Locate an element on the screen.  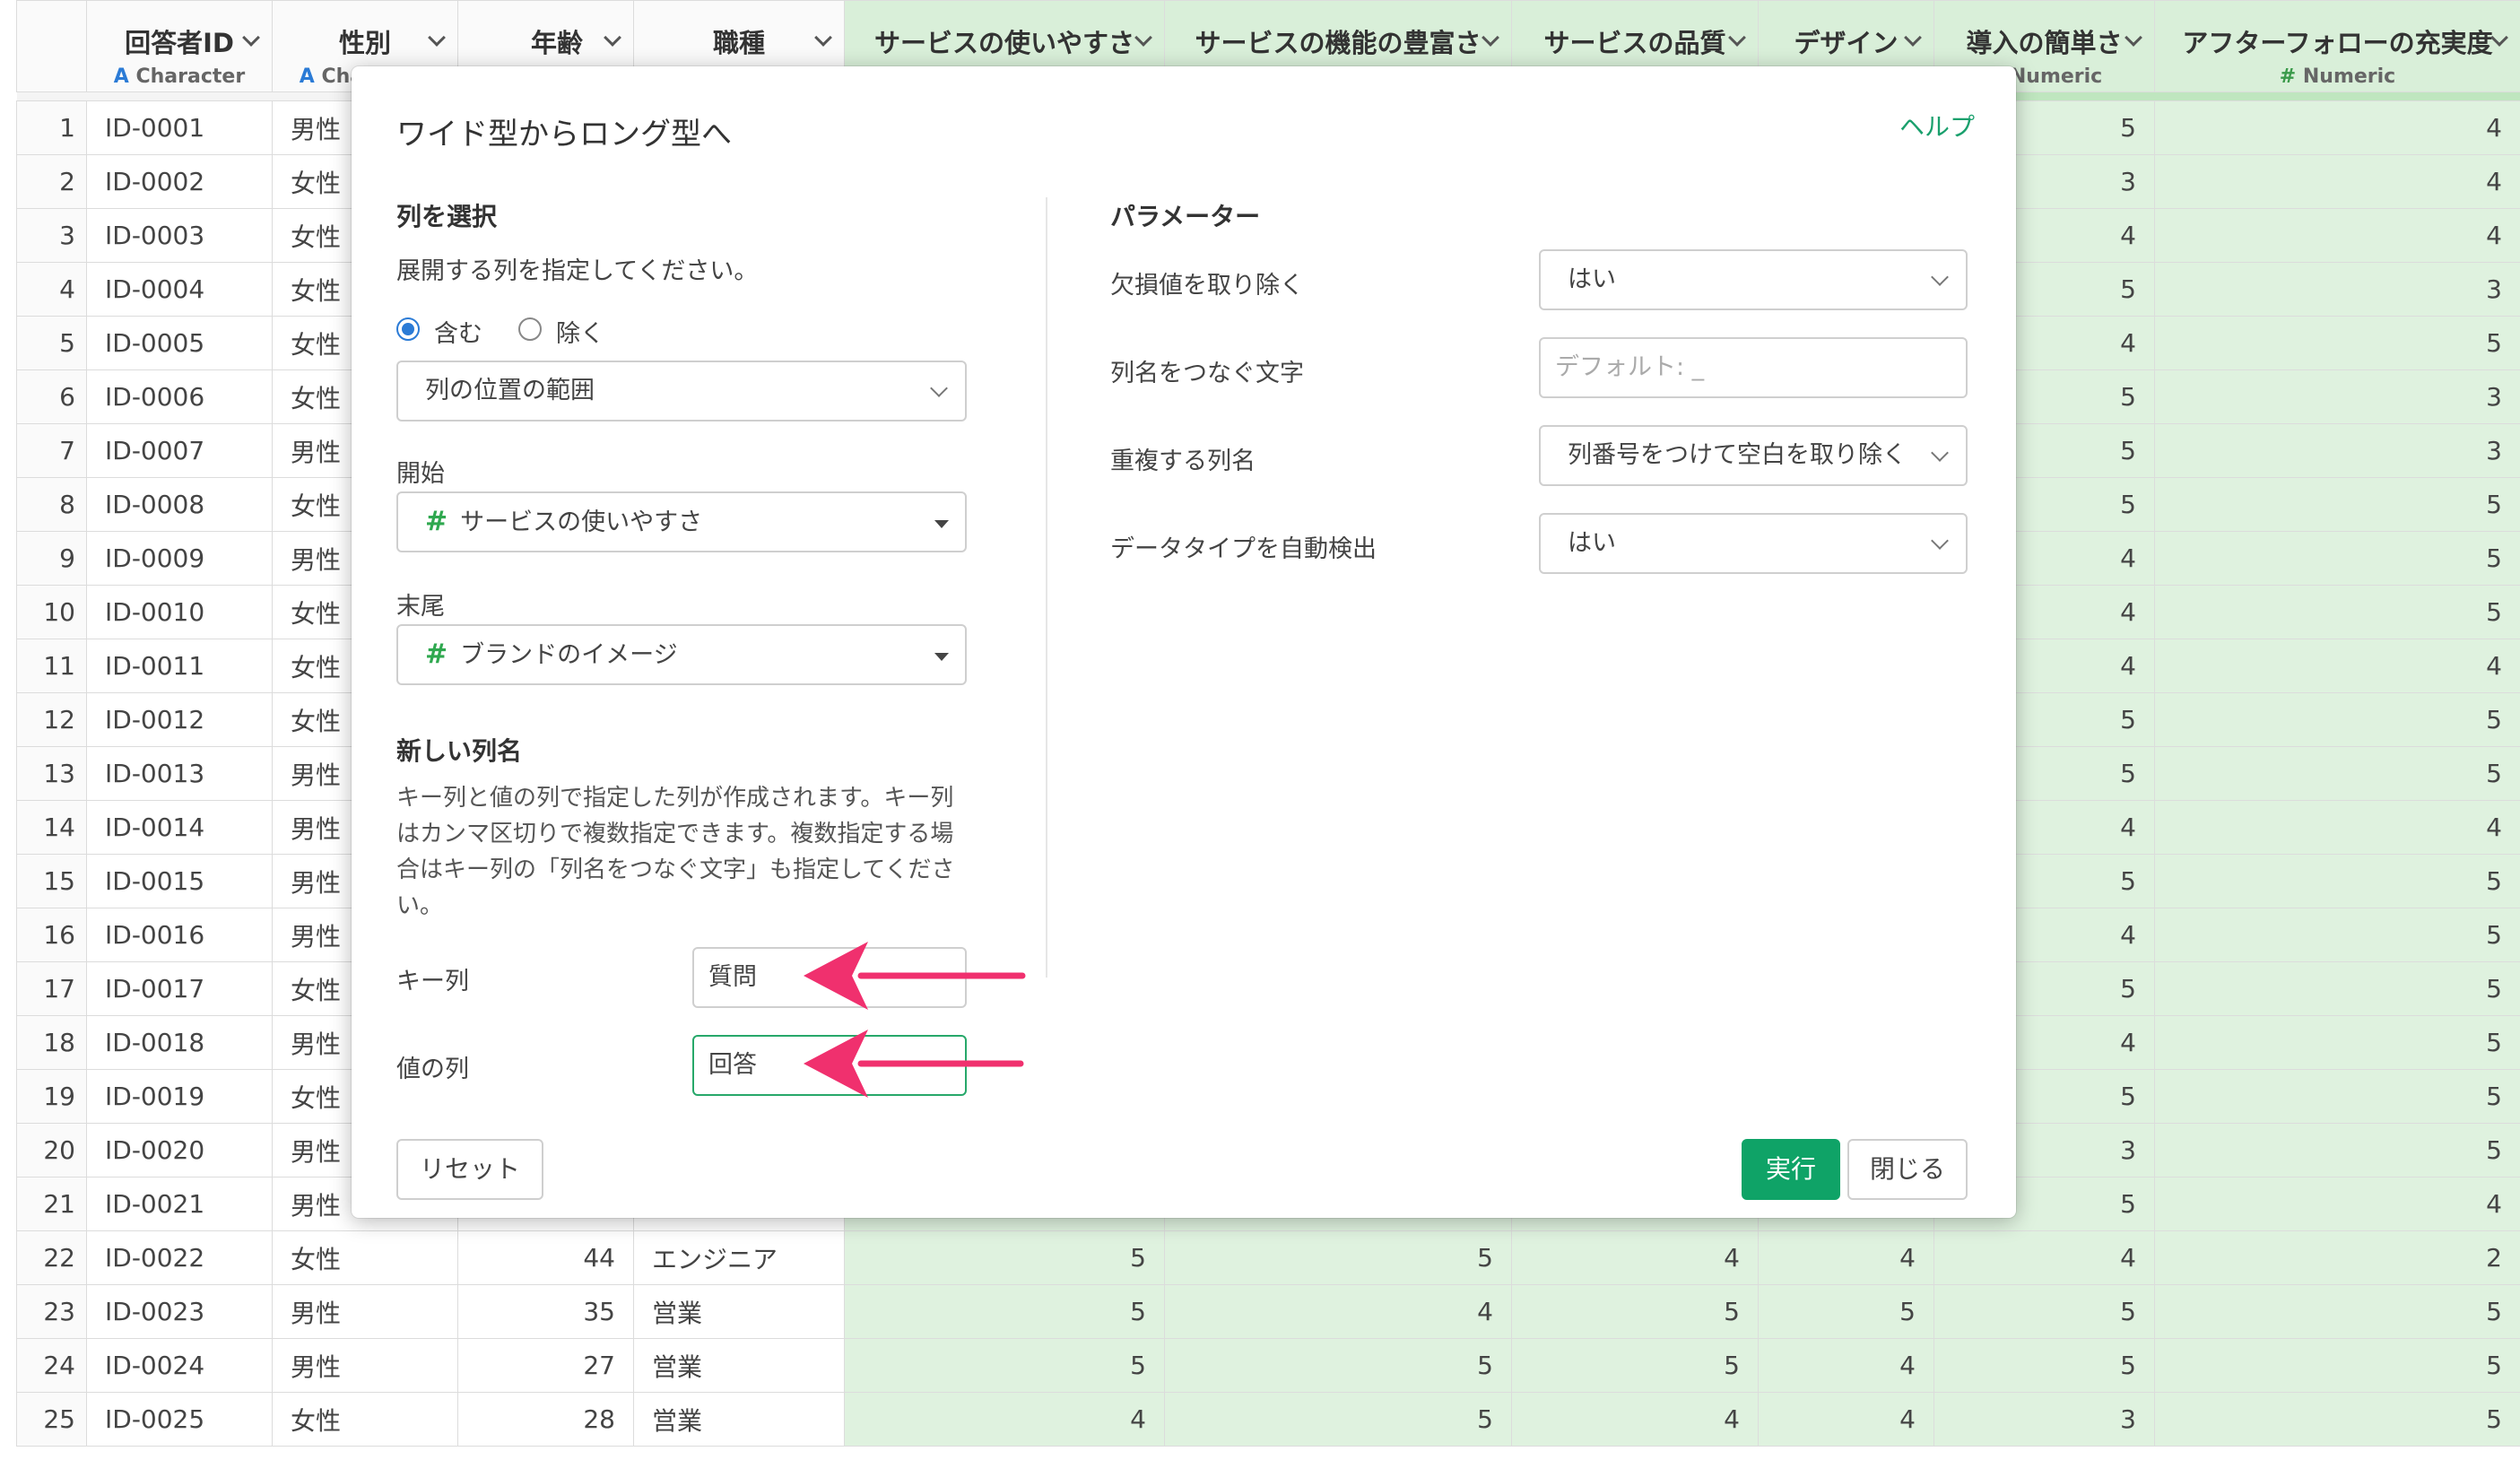
chevron-down-icon is located at coordinates (612, 38).